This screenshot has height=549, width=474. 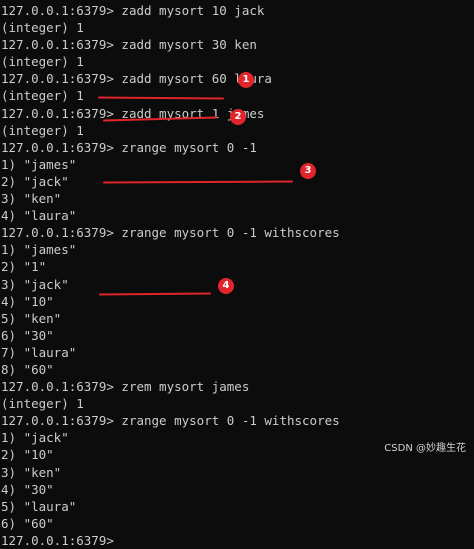 What do you see at coordinates (27, 301) in the screenshot?
I see `terminal-line: 4) "10"` at bounding box center [27, 301].